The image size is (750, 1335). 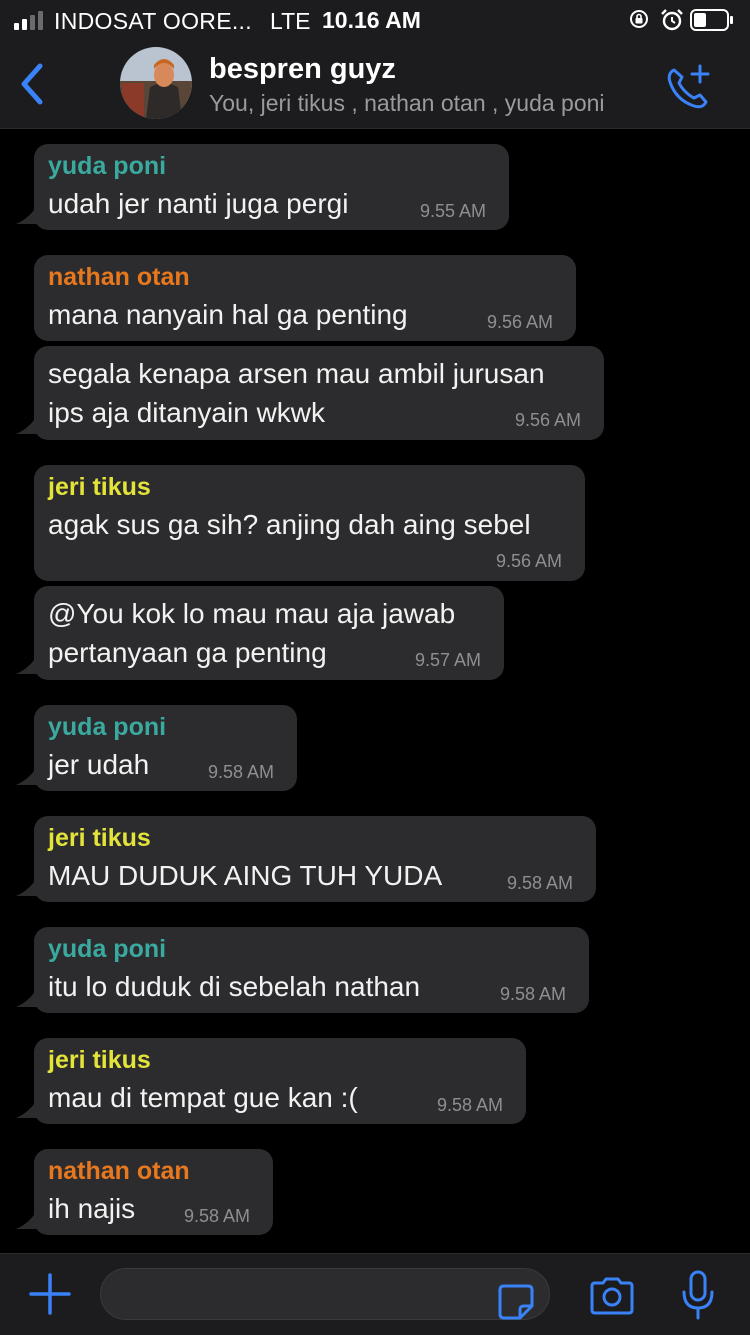 I want to click on message-text: agak sus ga sih? anjing dah aing sebel, so click(x=289, y=524).